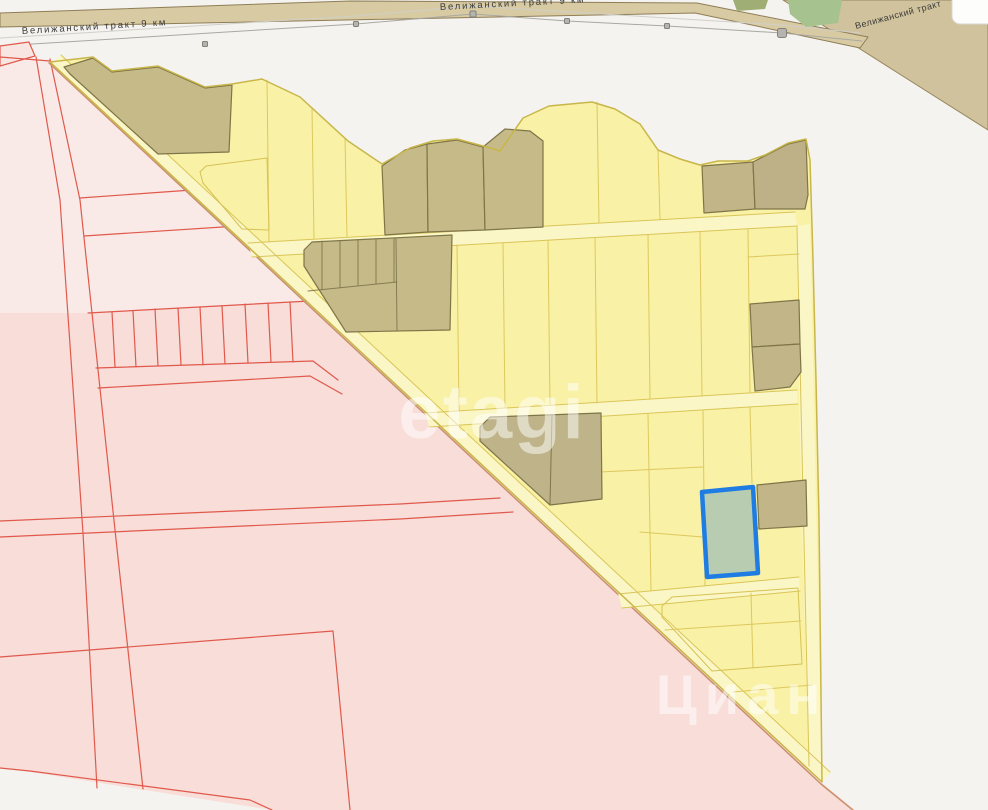 This screenshot has height=810, width=988. I want to click on selected-plot, so click(730, 532).